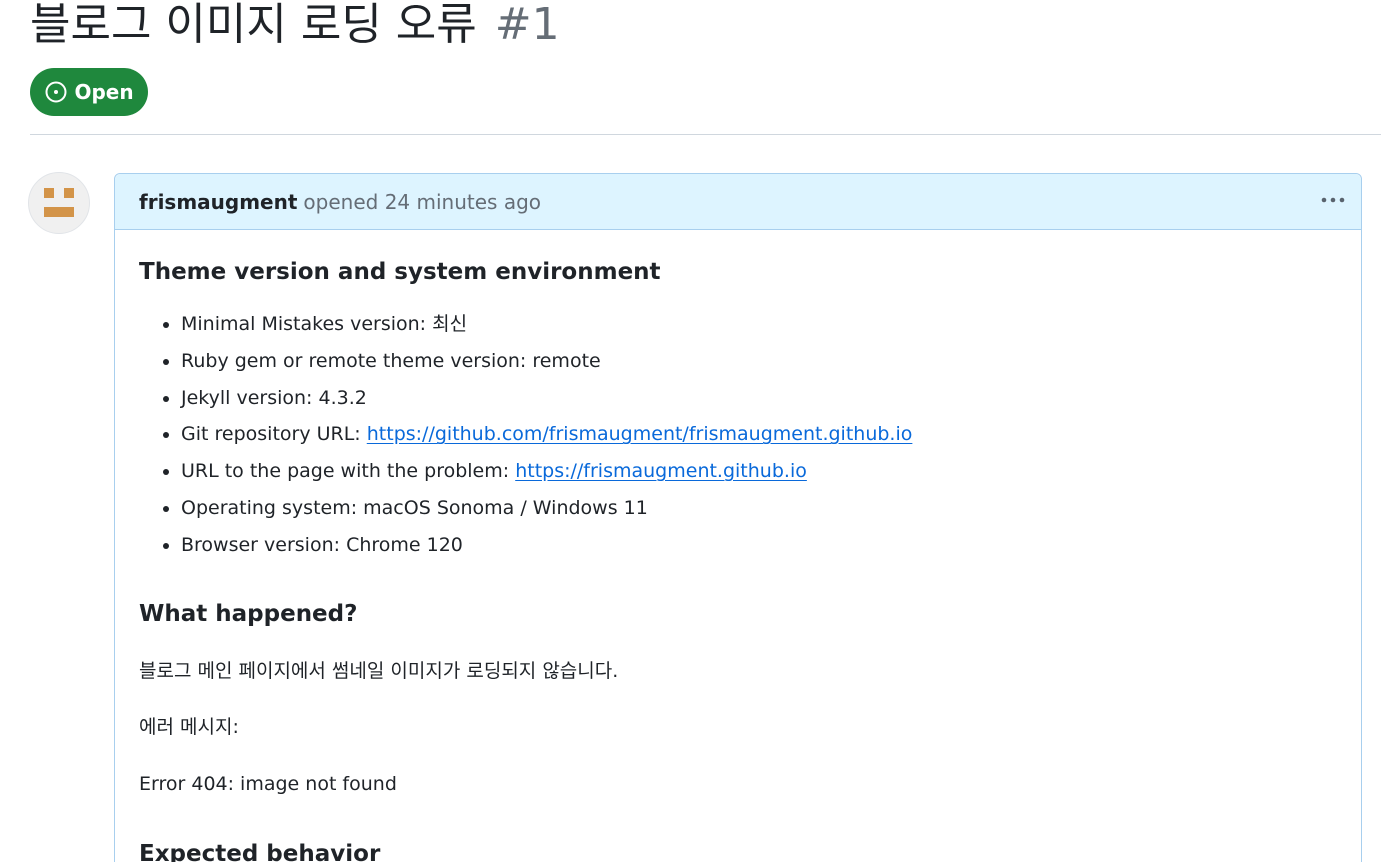 The height and width of the screenshot is (862, 1381). Describe the element at coordinates (391, 360) in the screenshot. I see `env-item-label: Ruby gem or remote theme version: remote` at that location.